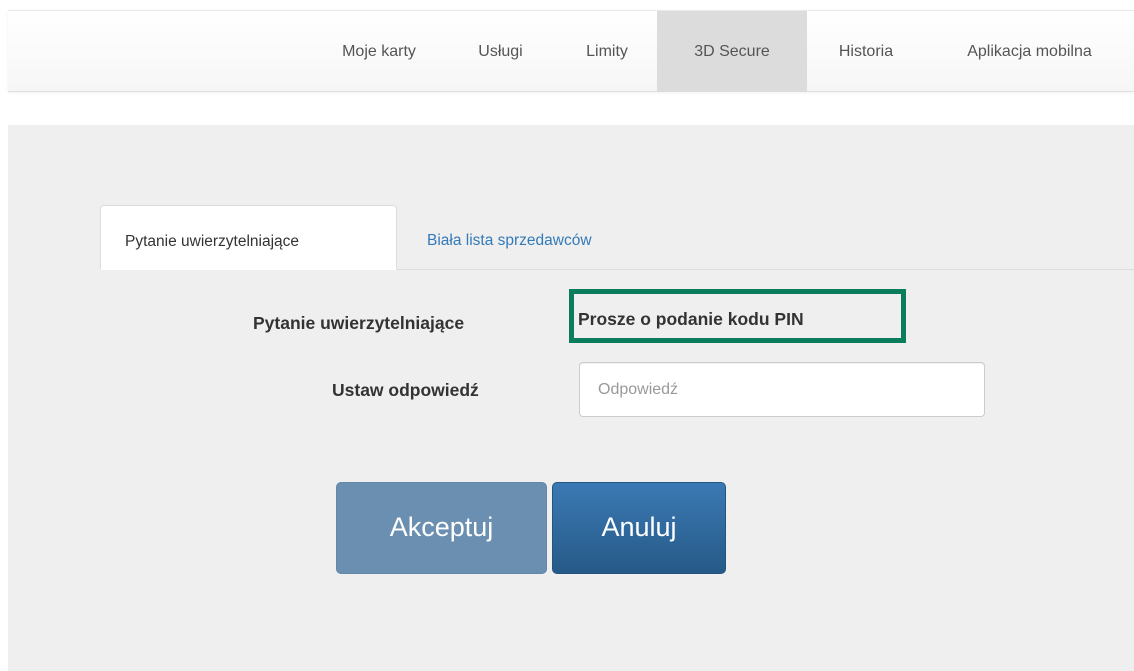 This screenshot has width=1134, height=671. What do you see at coordinates (359, 323) in the screenshot?
I see `question-label: Pytanie uwierzytelniające` at bounding box center [359, 323].